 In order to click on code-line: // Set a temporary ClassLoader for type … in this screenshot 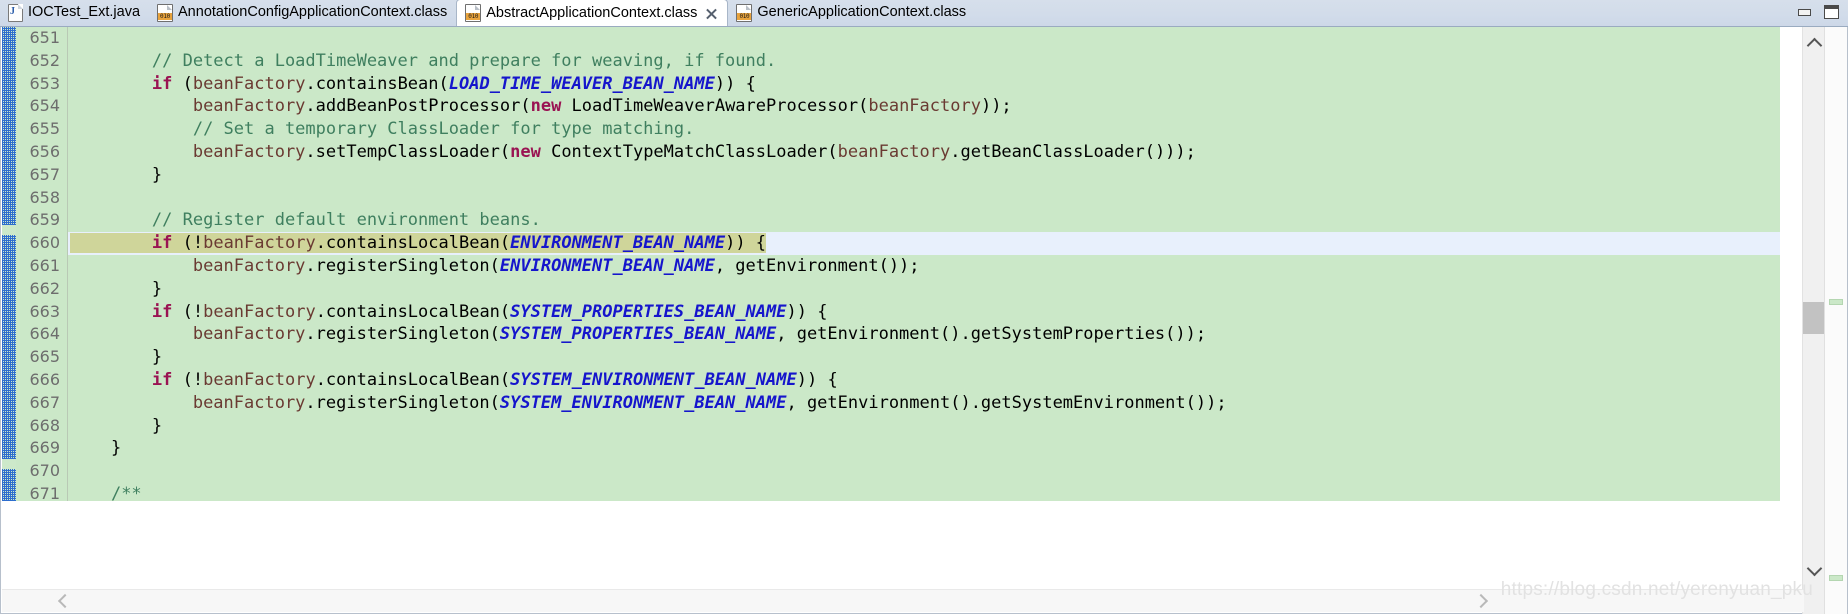, I will do `click(924, 129)`.